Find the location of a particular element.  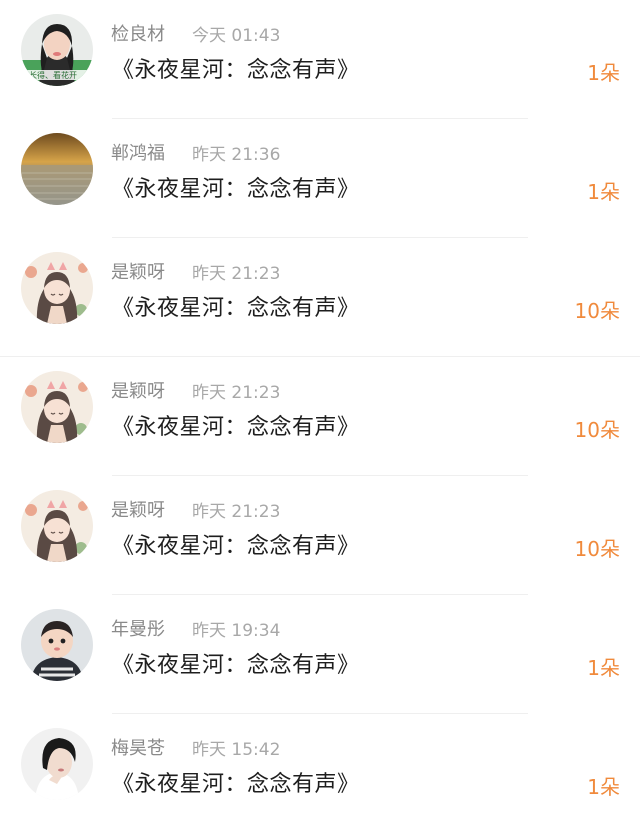

list-item: 郸鸿福 昨天 21:36 《永夜星河：念念有声》 1朵 is located at coordinates (320, 178).